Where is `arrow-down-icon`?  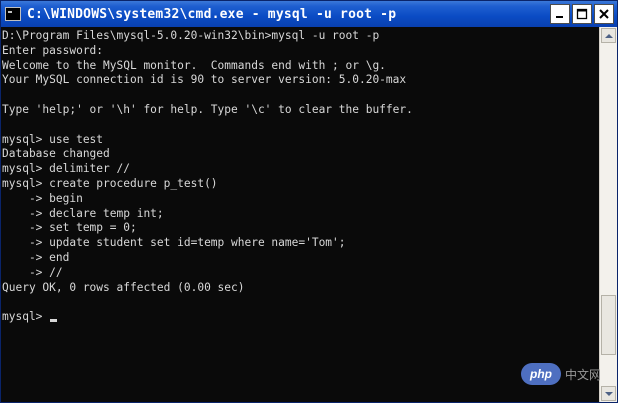
arrow-down-icon is located at coordinates (608, 393).